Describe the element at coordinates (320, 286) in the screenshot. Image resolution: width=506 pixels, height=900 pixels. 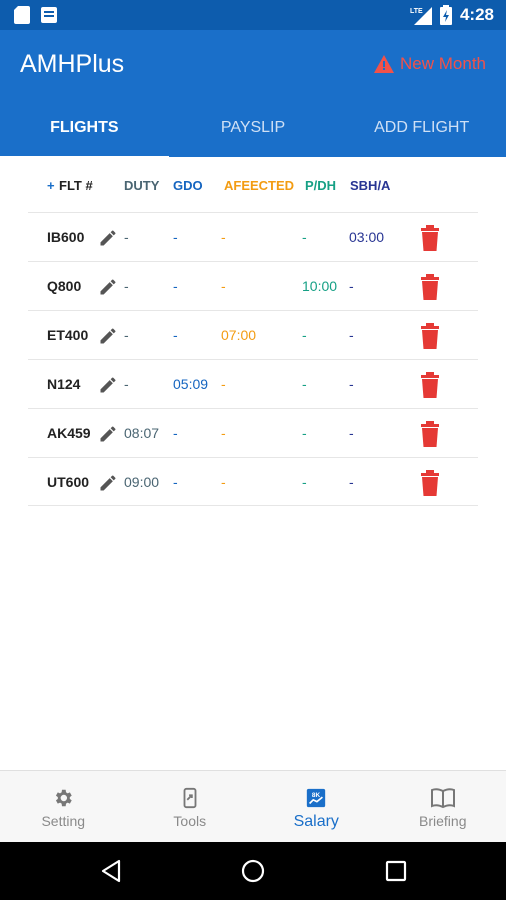
I see `pdh-value: 10:00` at that location.